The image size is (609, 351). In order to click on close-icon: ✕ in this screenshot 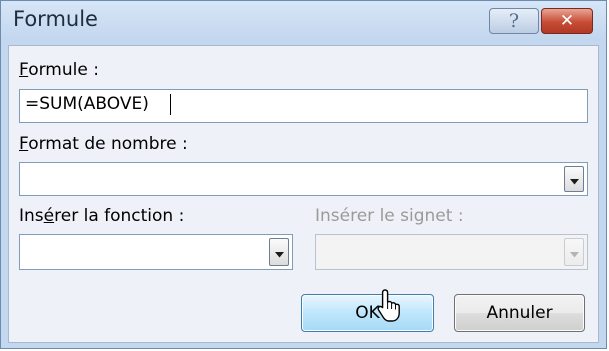, I will do `click(567, 21)`.